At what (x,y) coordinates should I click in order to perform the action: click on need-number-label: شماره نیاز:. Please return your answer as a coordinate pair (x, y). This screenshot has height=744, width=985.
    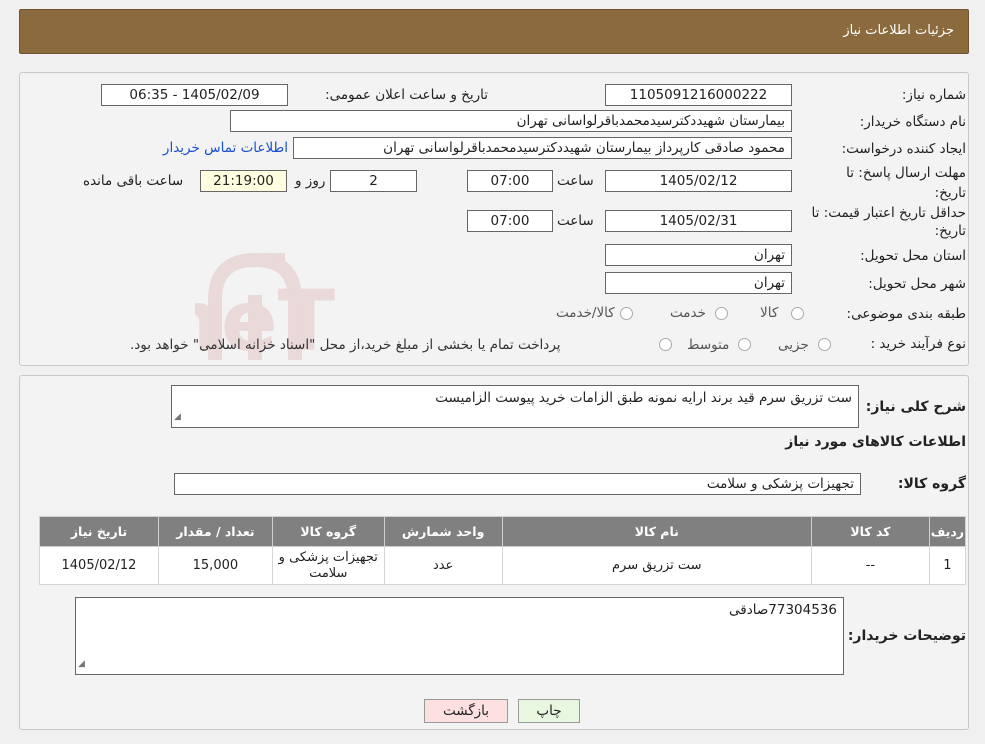
    Looking at the image, I should click on (933, 95).